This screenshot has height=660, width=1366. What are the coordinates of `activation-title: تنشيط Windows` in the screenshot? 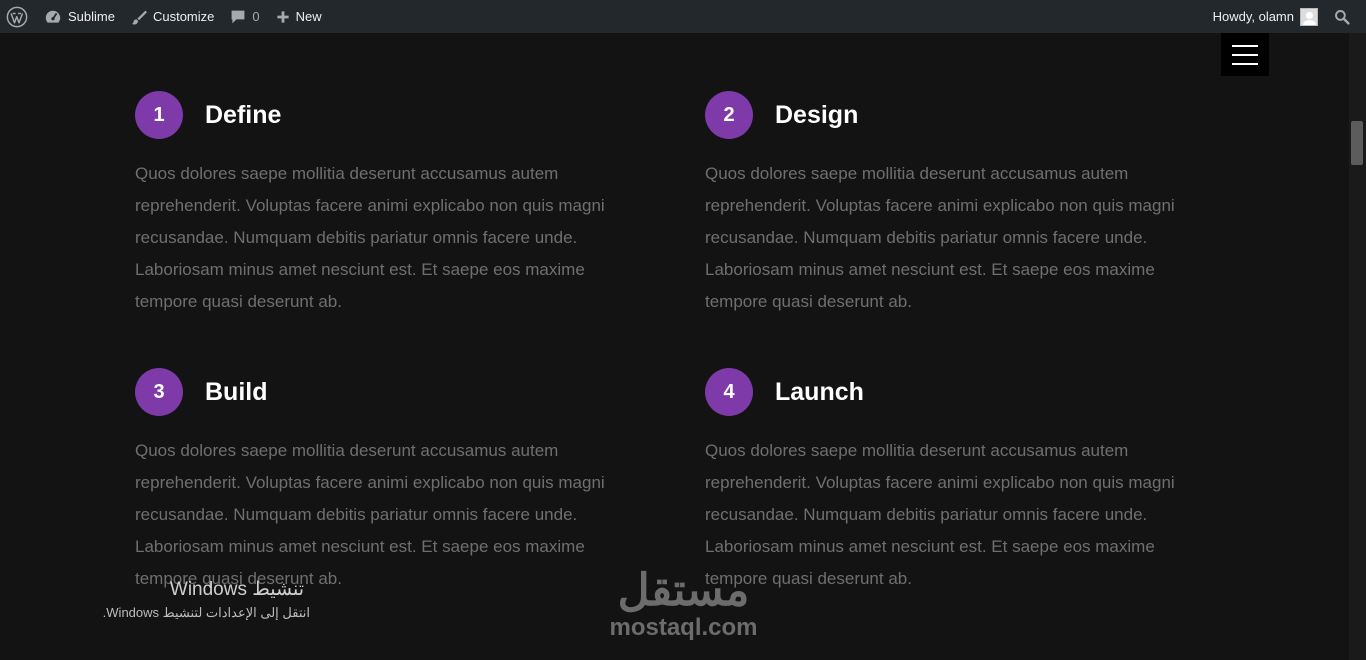 It's located at (236, 589).